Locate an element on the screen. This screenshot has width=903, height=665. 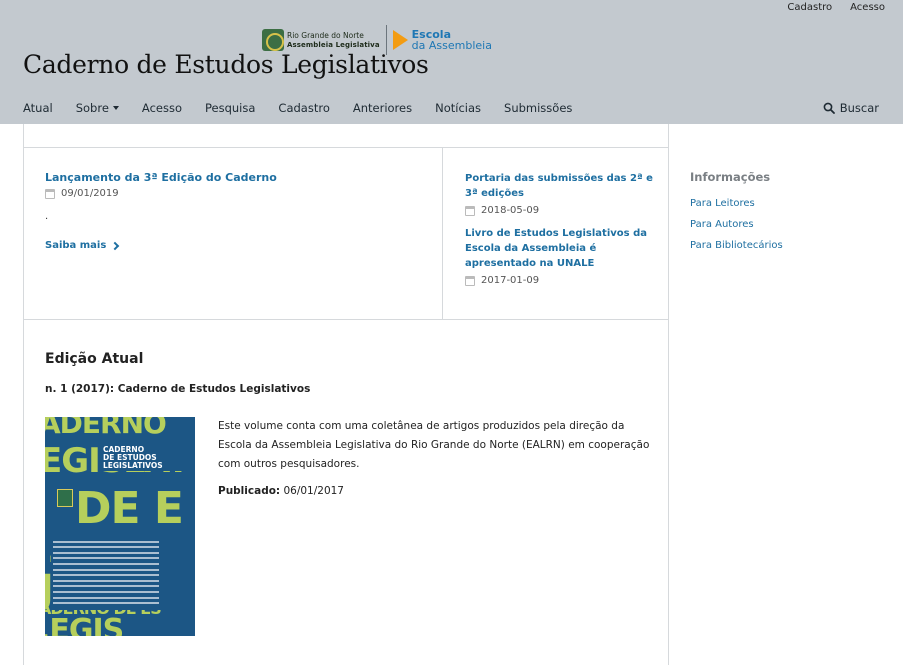
login-link: Acesso is located at coordinates (867, 7).